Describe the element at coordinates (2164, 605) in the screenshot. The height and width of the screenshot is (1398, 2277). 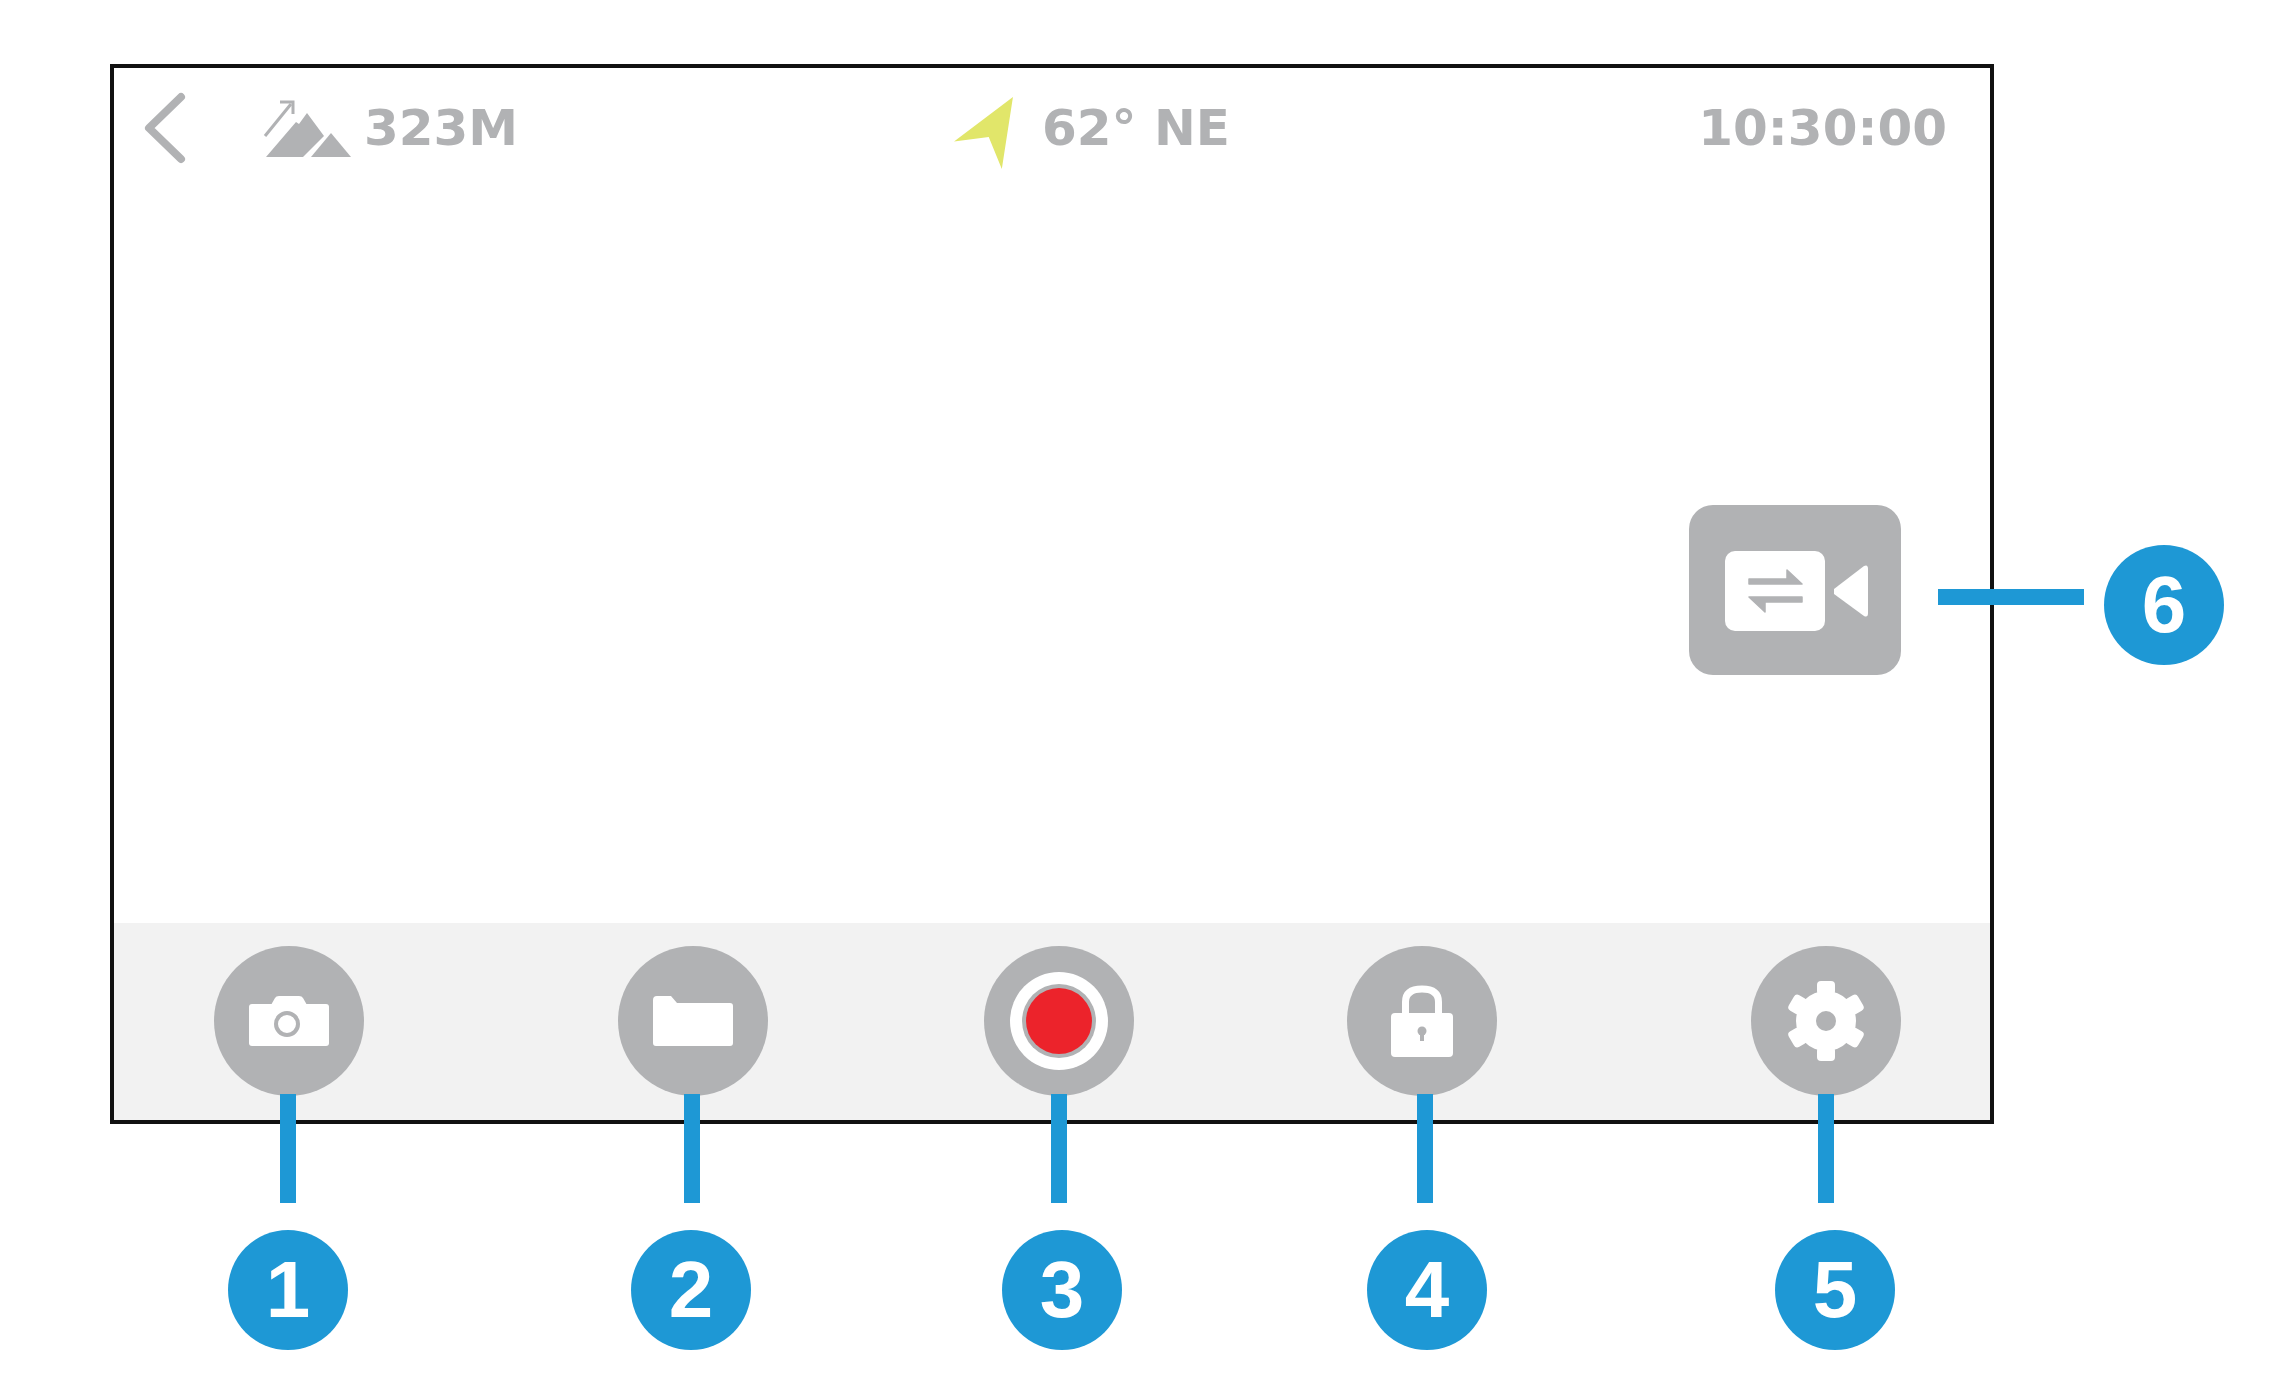
I see `callout-number: 6` at that location.